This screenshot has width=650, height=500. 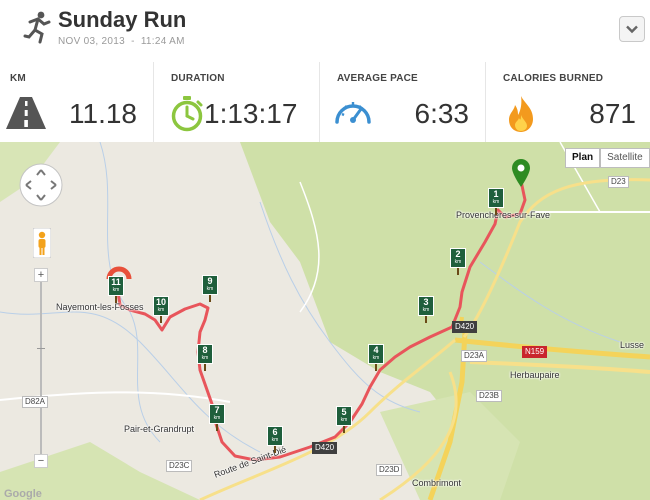 I want to click on place-label: Nayemont-les-Fosses, so click(x=100, y=307).